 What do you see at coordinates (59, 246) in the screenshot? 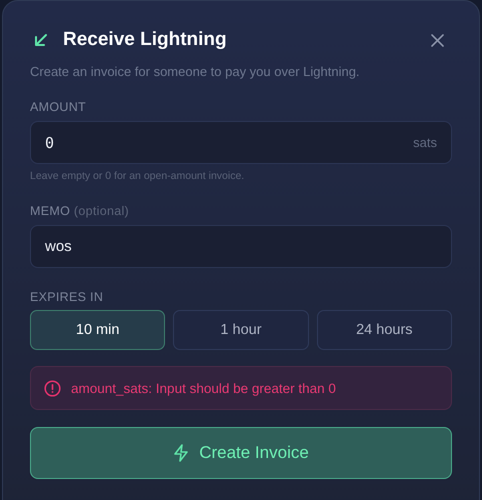
I see `memo-value: wos` at bounding box center [59, 246].